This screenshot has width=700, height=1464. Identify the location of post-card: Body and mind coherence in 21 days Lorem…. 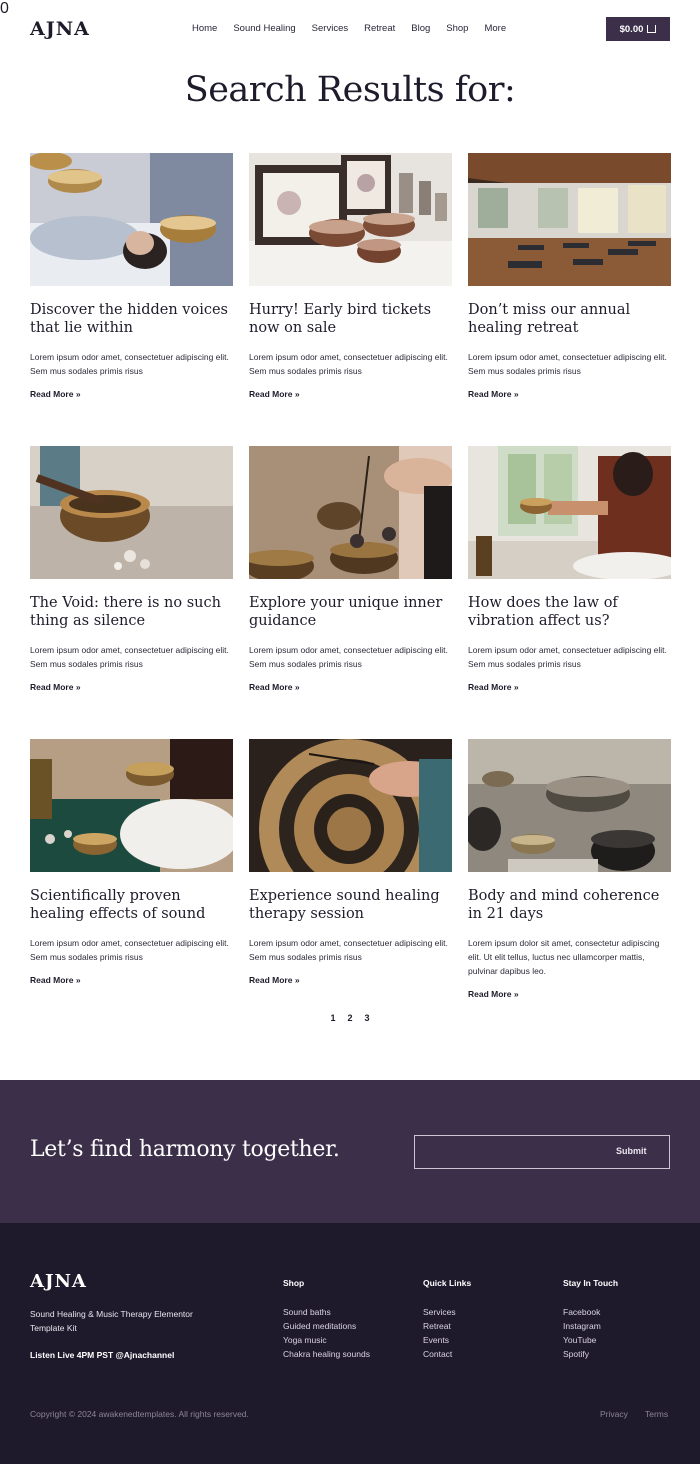
(569, 870).